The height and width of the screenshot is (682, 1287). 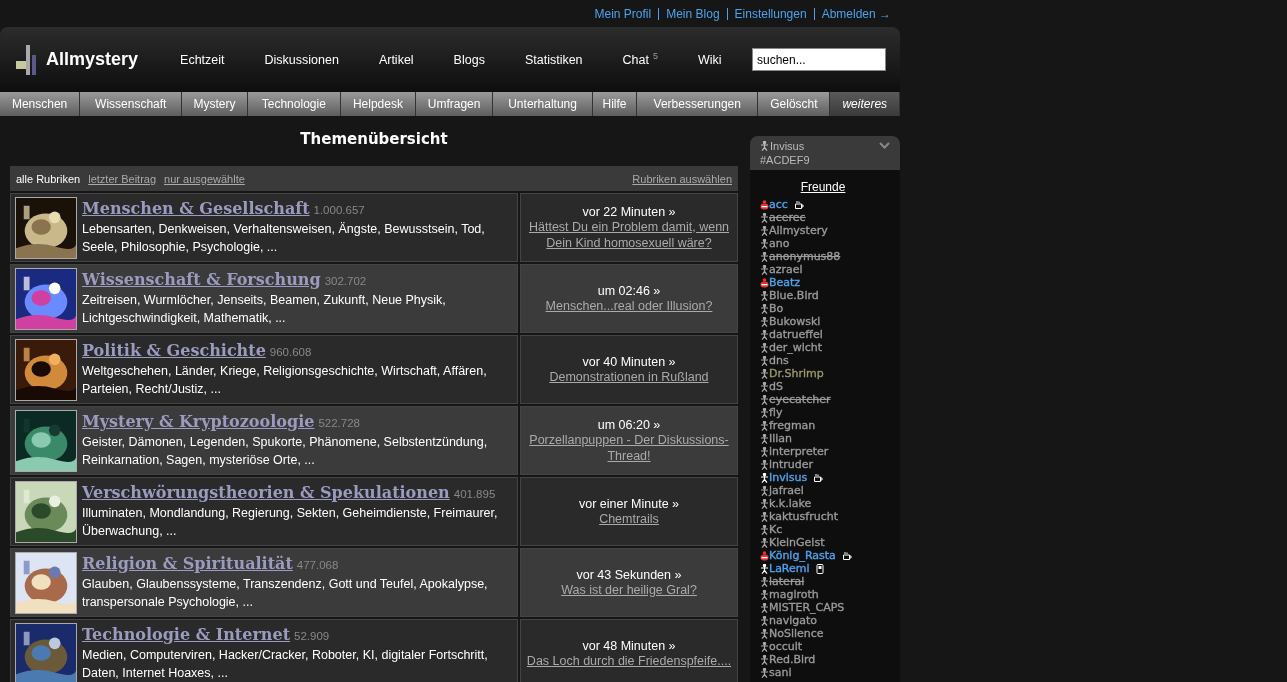 I want to click on friends-heading: Freunde, so click(x=823, y=187).